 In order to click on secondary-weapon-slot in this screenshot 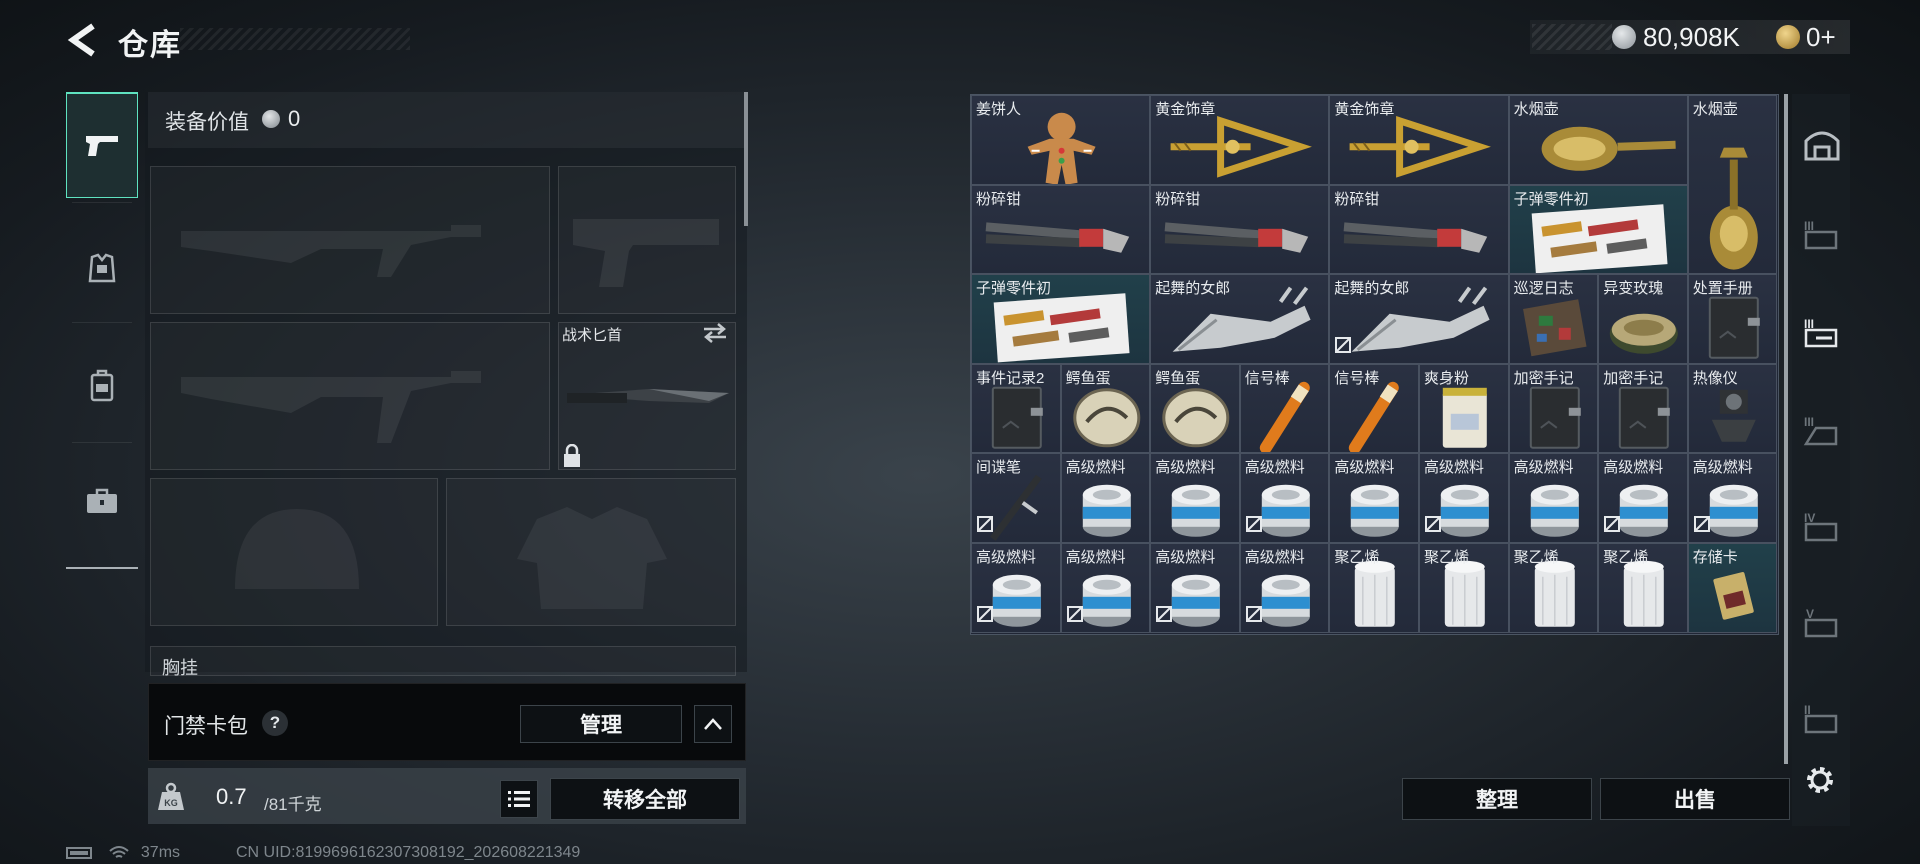, I will do `click(350, 396)`.